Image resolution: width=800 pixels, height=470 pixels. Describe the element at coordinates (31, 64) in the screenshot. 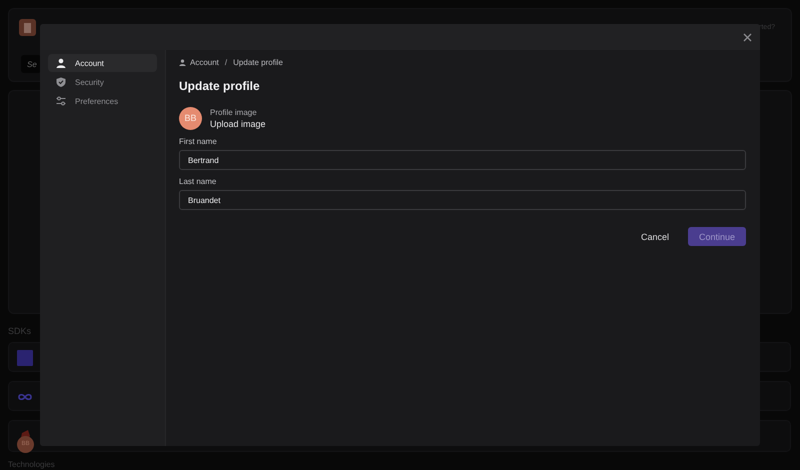

I see `search-field: Se` at that location.